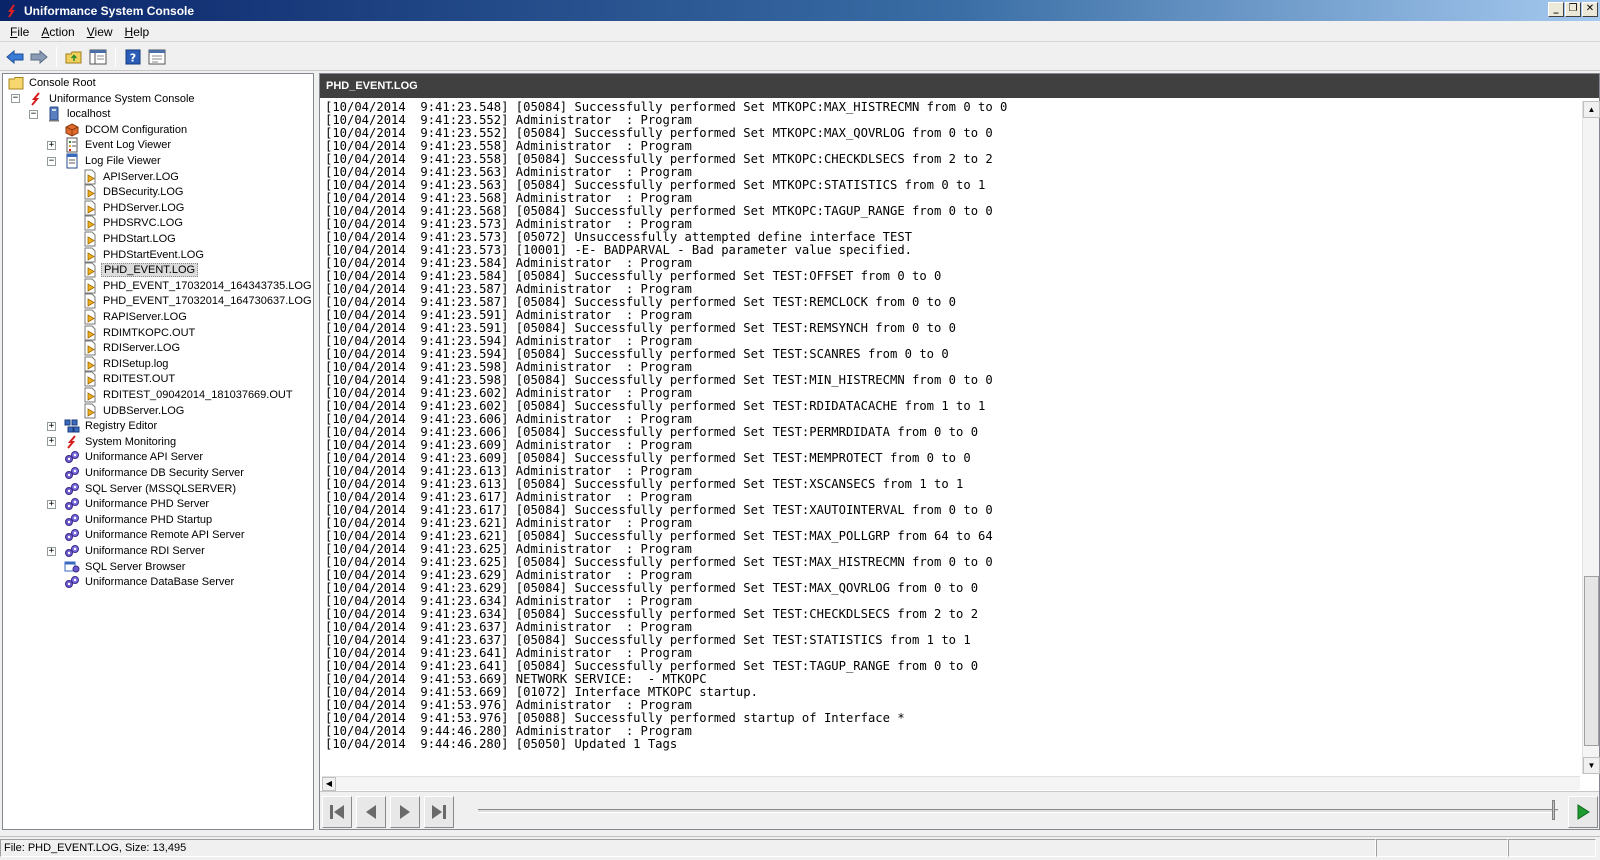 This screenshot has width=1600, height=860. Describe the element at coordinates (137, 32) in the screenshot. I see `menu-help: Help` at that location.